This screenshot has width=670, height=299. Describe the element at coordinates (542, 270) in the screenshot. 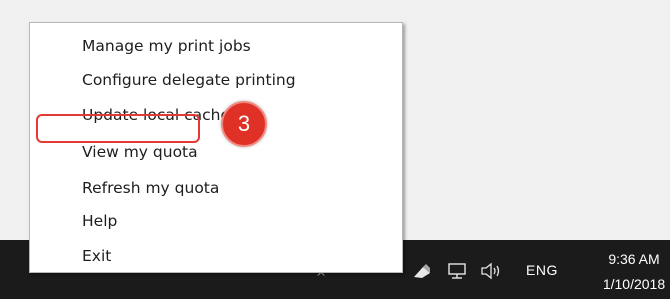

I see `input-language-indicator: ENG` at that location.